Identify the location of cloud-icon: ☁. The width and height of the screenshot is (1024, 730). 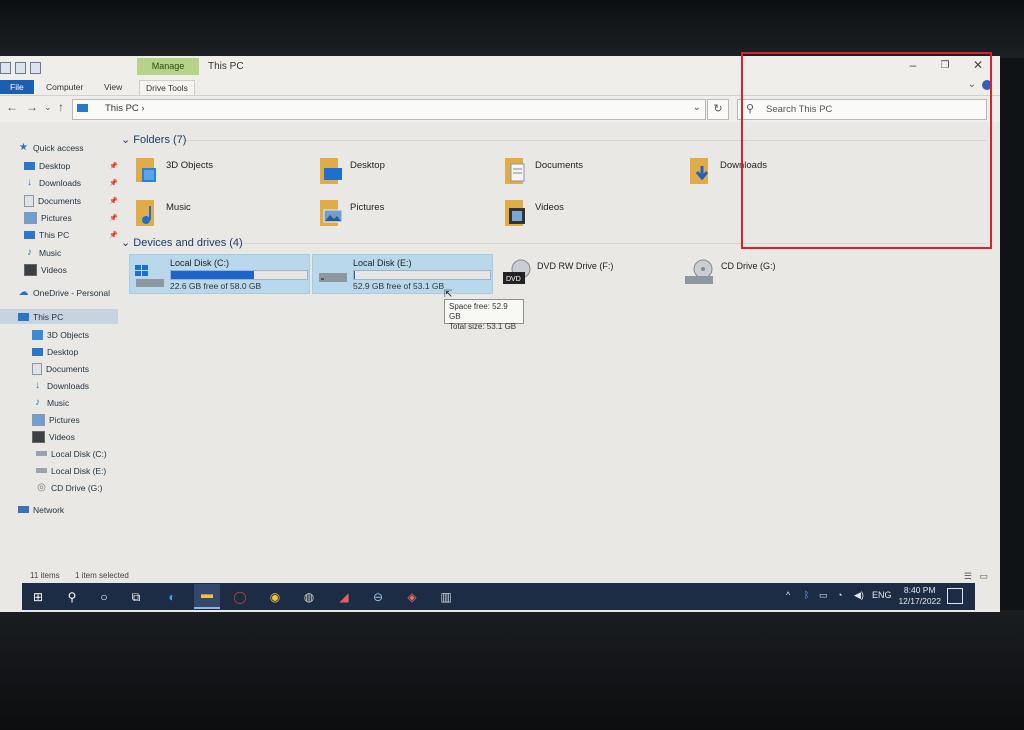
(23, 292).